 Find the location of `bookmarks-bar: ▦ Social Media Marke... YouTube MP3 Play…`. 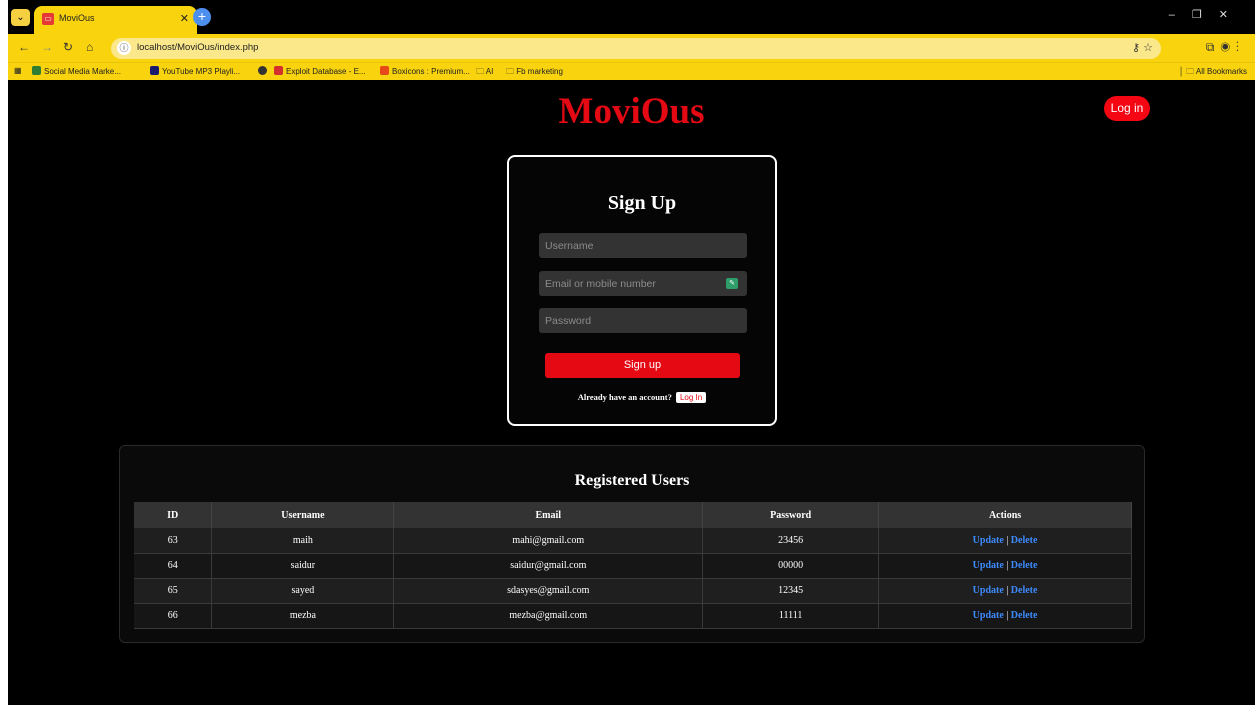

bookmarks-bar: ▦ Social Media Marke... YouTube MP3 Play… is located at coordinates (631, 71).